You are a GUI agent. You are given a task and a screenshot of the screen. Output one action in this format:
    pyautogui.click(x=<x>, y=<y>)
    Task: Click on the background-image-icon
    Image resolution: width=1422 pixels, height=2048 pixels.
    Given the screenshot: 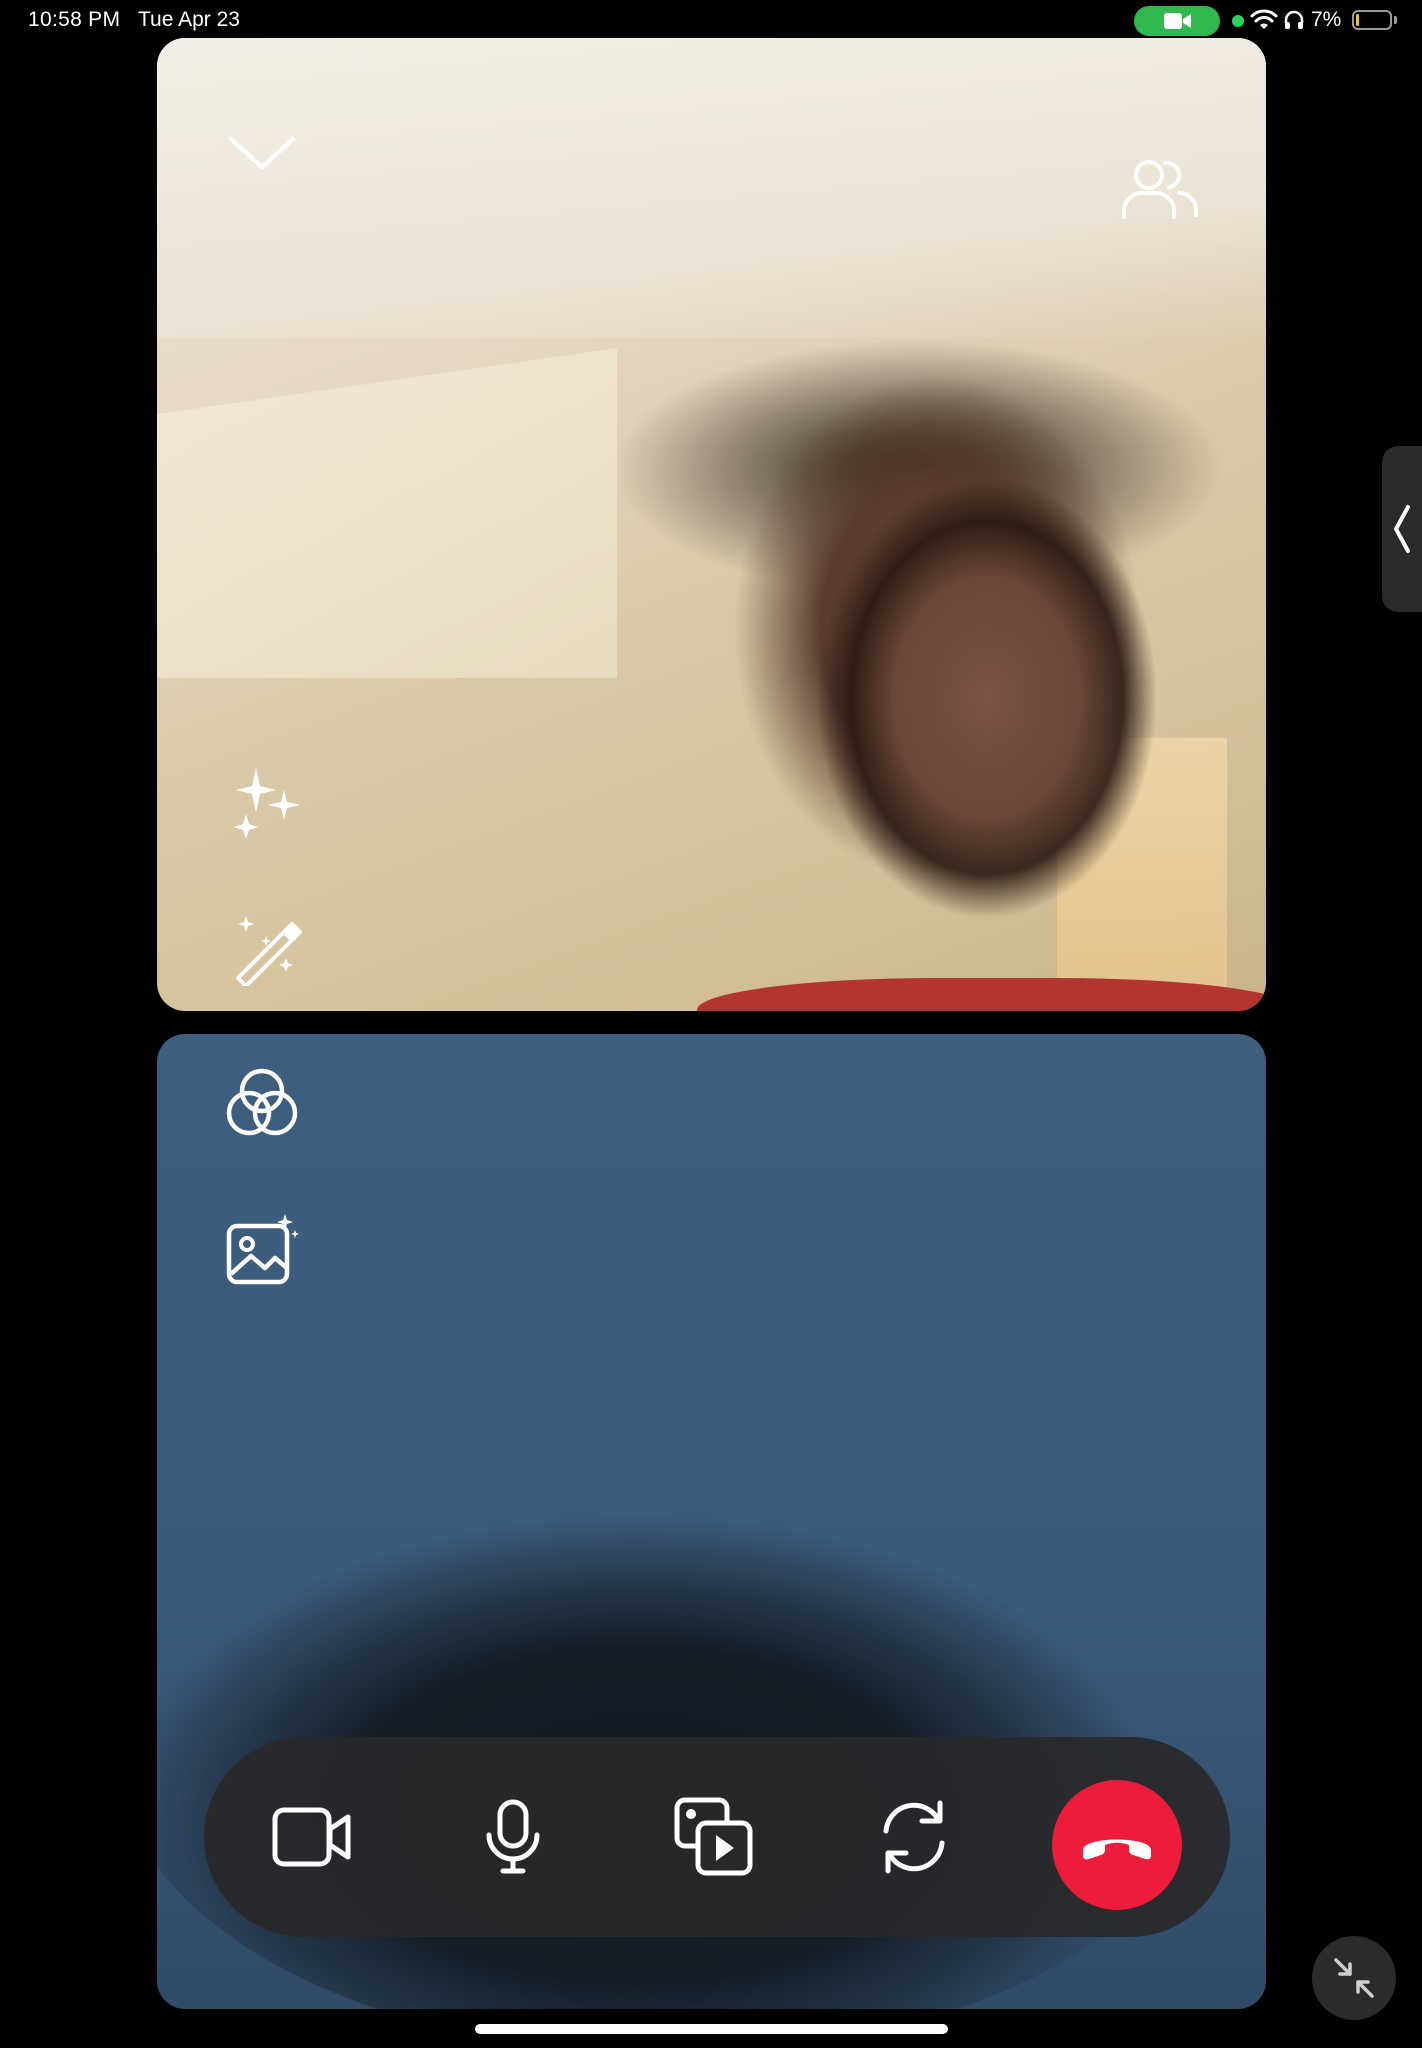 What is the action you would take?
    pyautogui.click(x=262, y=1249)
    